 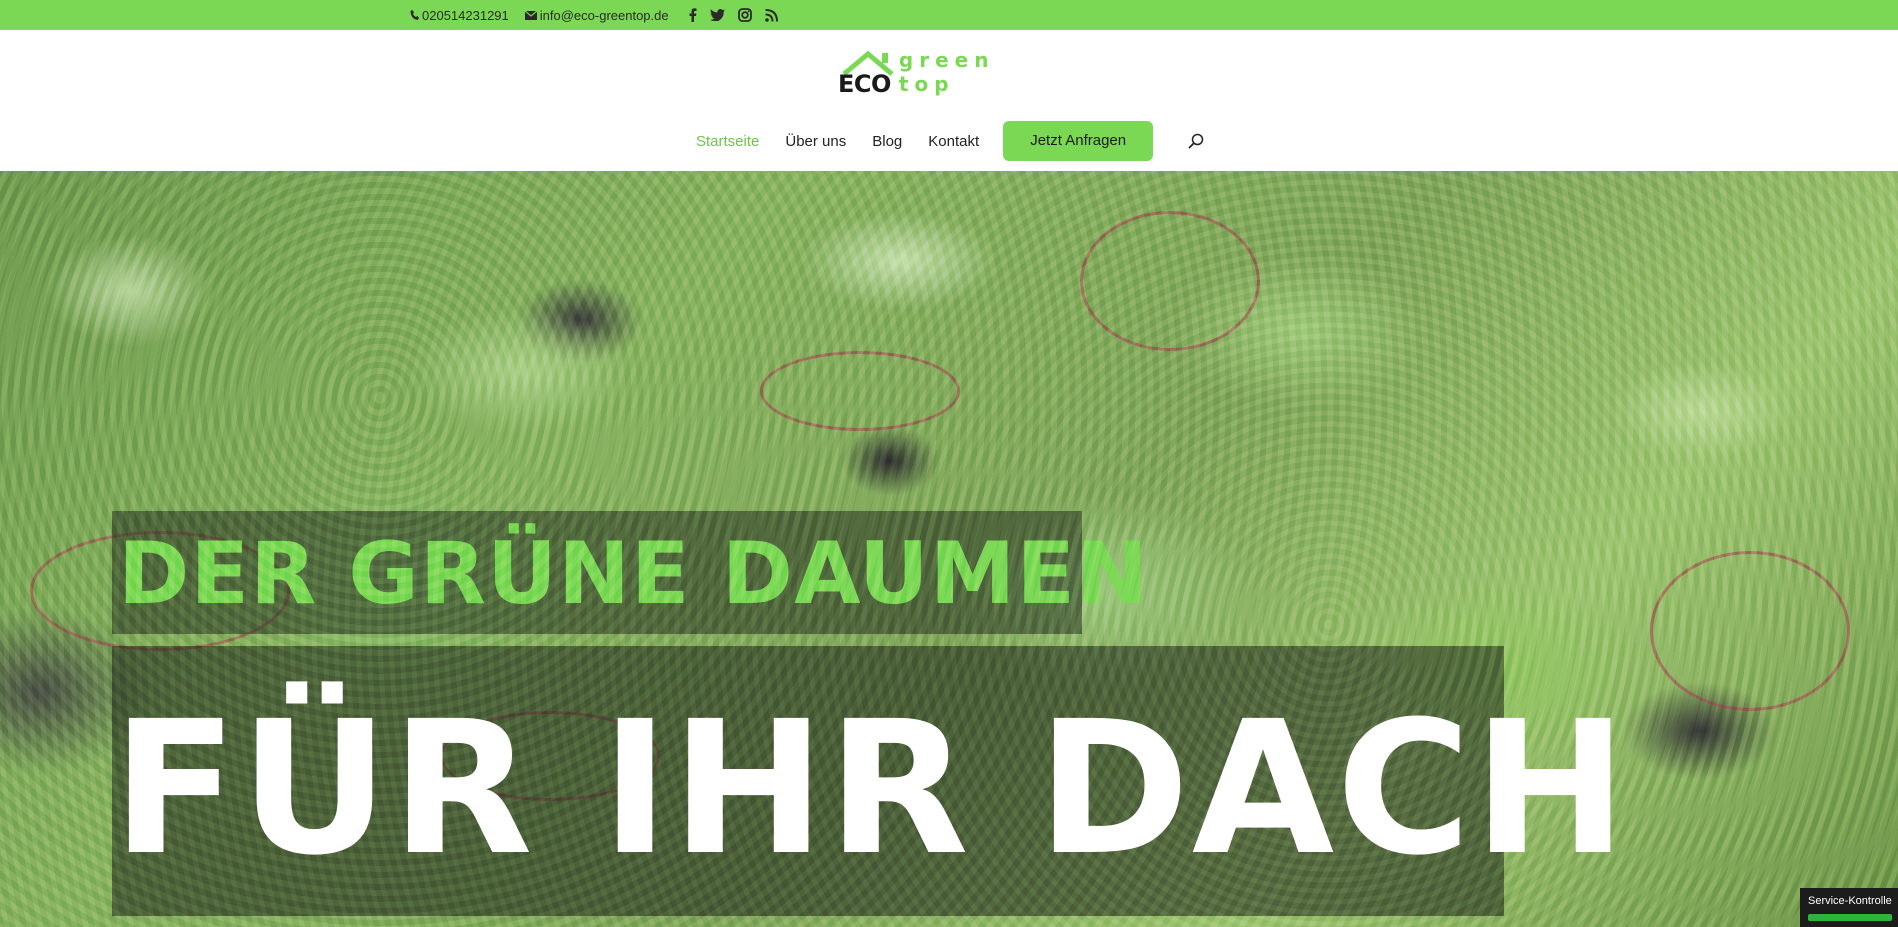 What do you see at coordinates (953, 141) in the screenshot?
I see `nav-item-kontakt: Kontakt` at bounding box center [953, 141].